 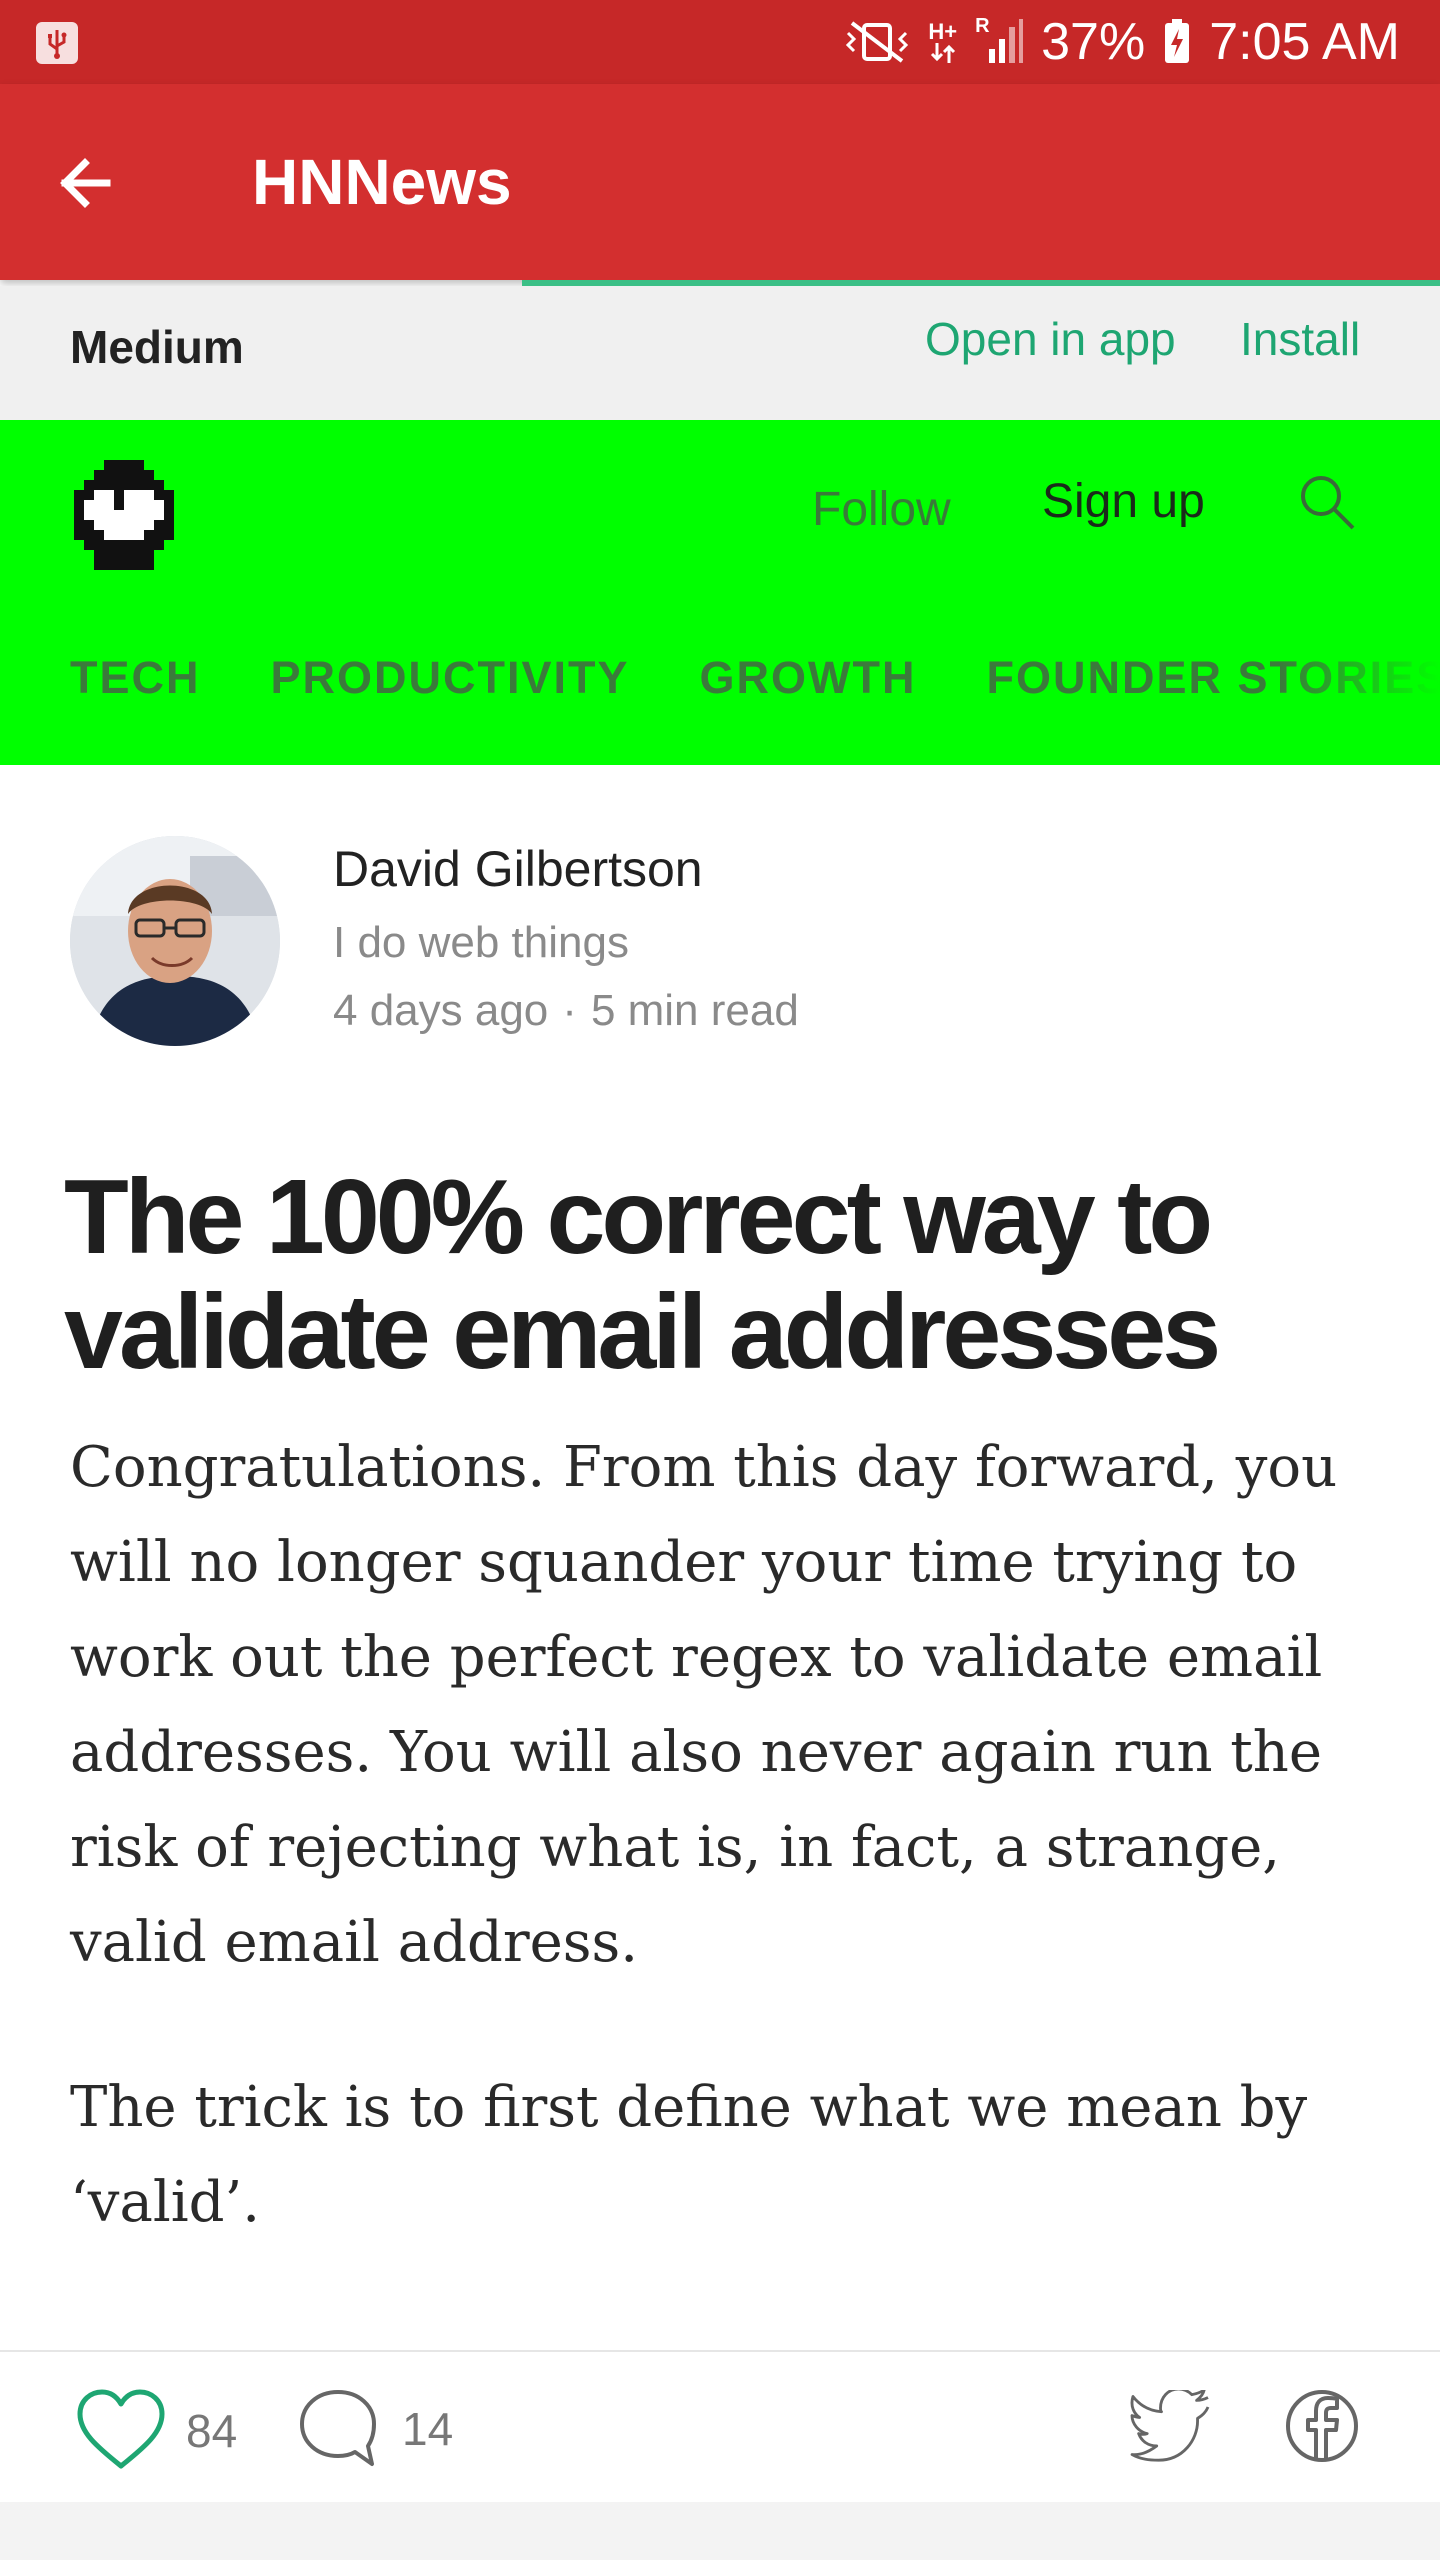 I want to click on share-twitter-button, so click(x=1172, y=2426).